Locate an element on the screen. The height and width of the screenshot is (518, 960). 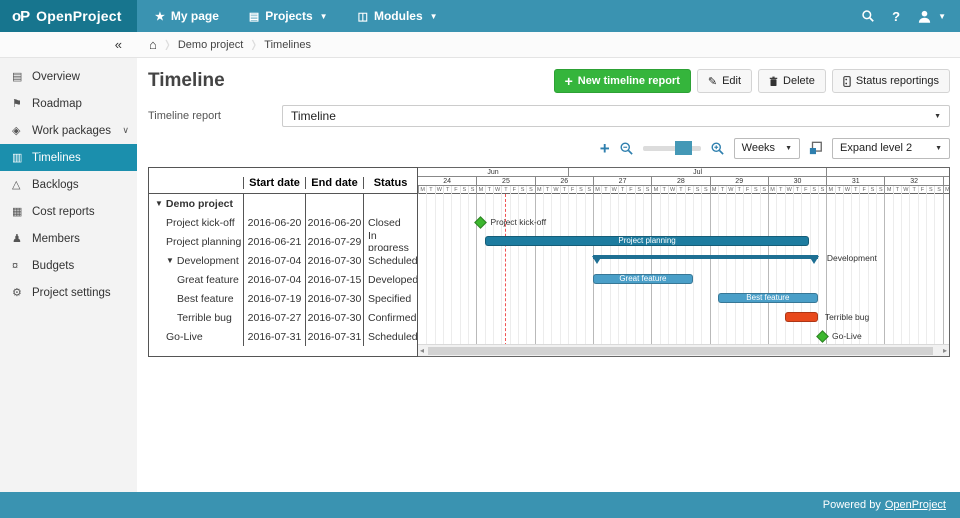
zoom-slider is located at coordinates (671, 147).